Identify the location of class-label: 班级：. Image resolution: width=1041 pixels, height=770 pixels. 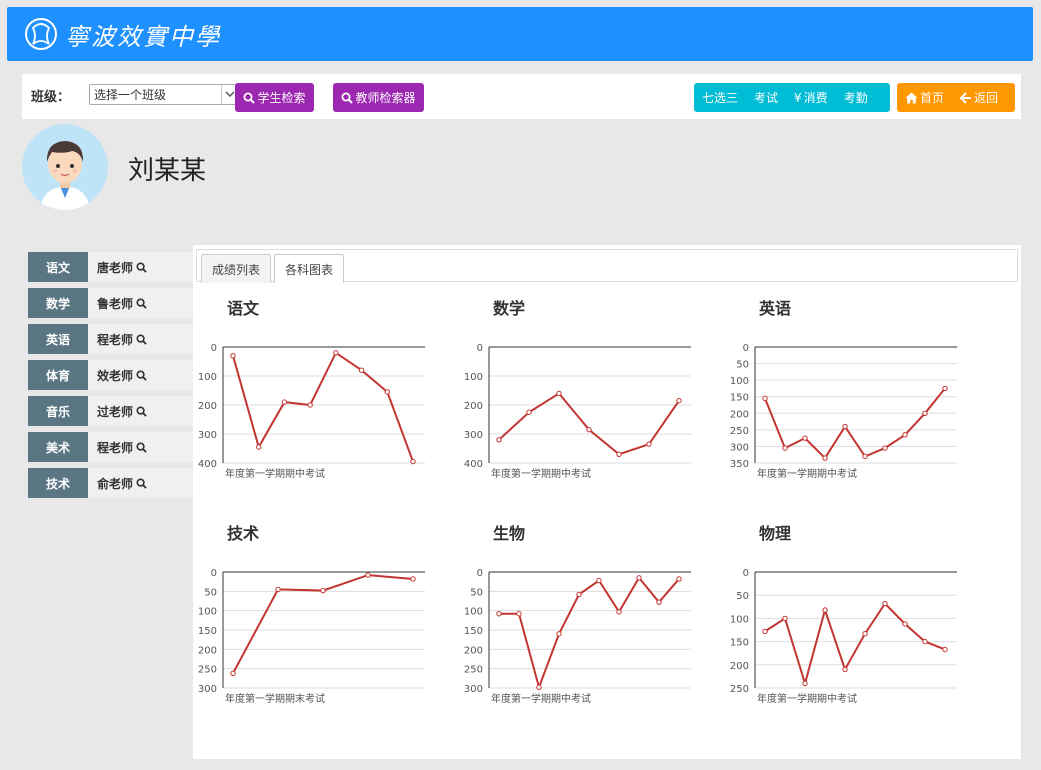
(51, 97).